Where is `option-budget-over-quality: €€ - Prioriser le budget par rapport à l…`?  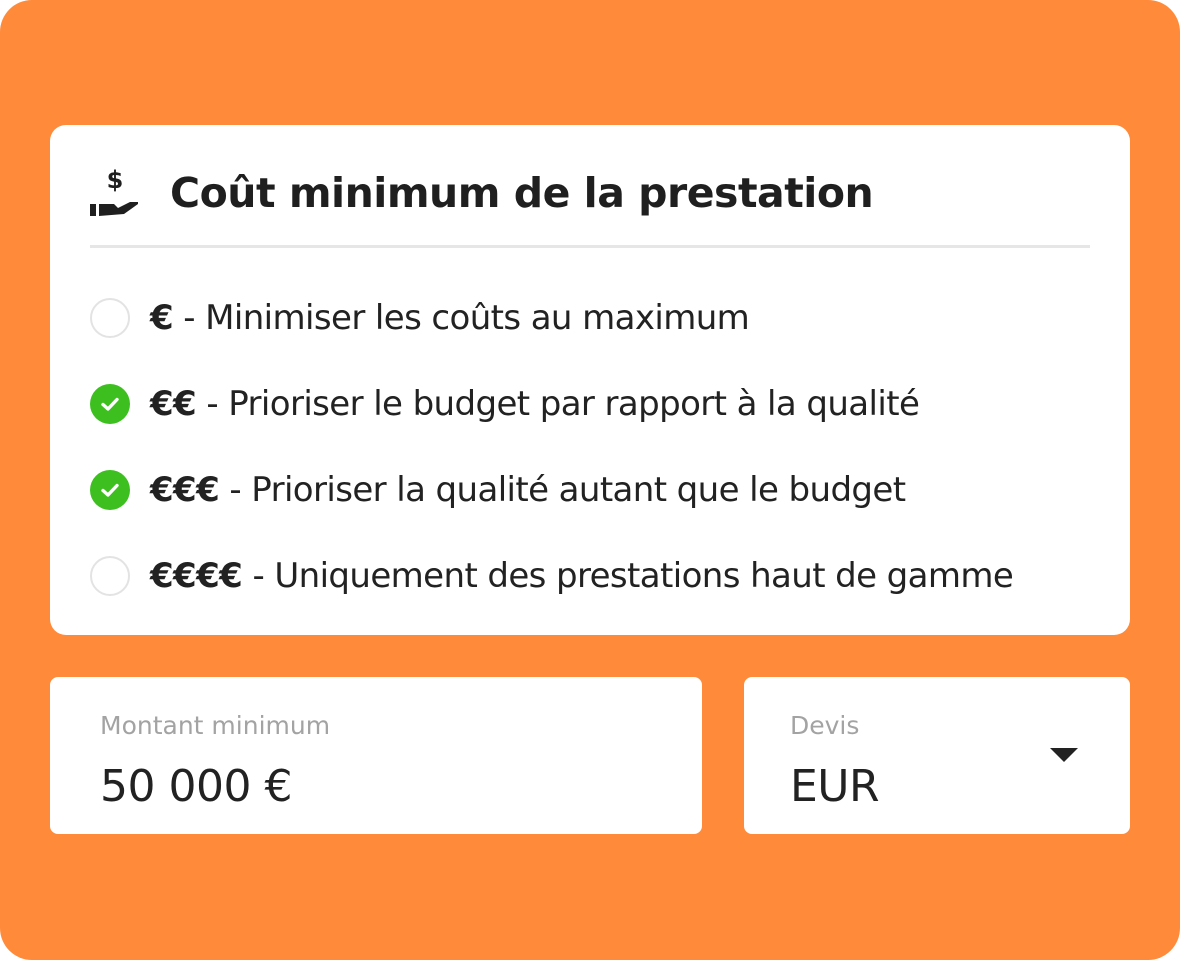 option-budget-over-quality: €€ - Prioriser le budget par rapport à l… is located at coordinates (595, 404).